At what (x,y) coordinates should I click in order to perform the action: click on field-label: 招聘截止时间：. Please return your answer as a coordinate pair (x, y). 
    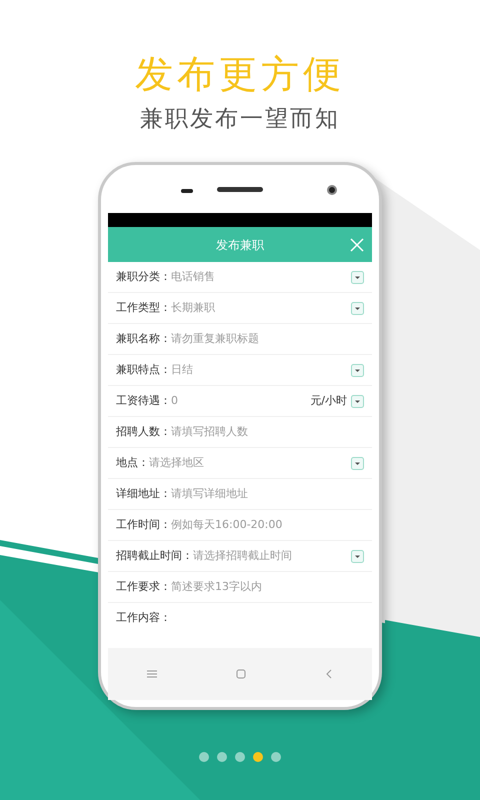
    Looking at the image, I should click on (154, 556).